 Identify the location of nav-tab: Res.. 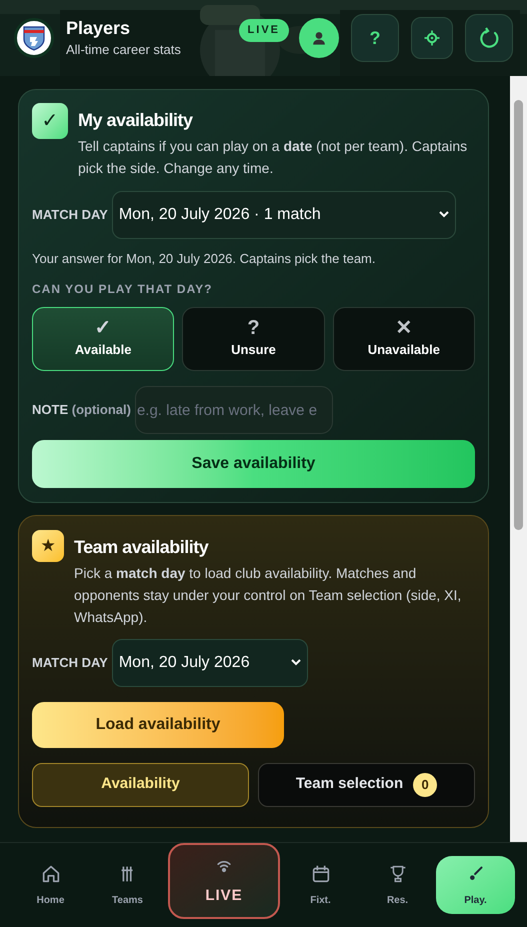
(397, 885).